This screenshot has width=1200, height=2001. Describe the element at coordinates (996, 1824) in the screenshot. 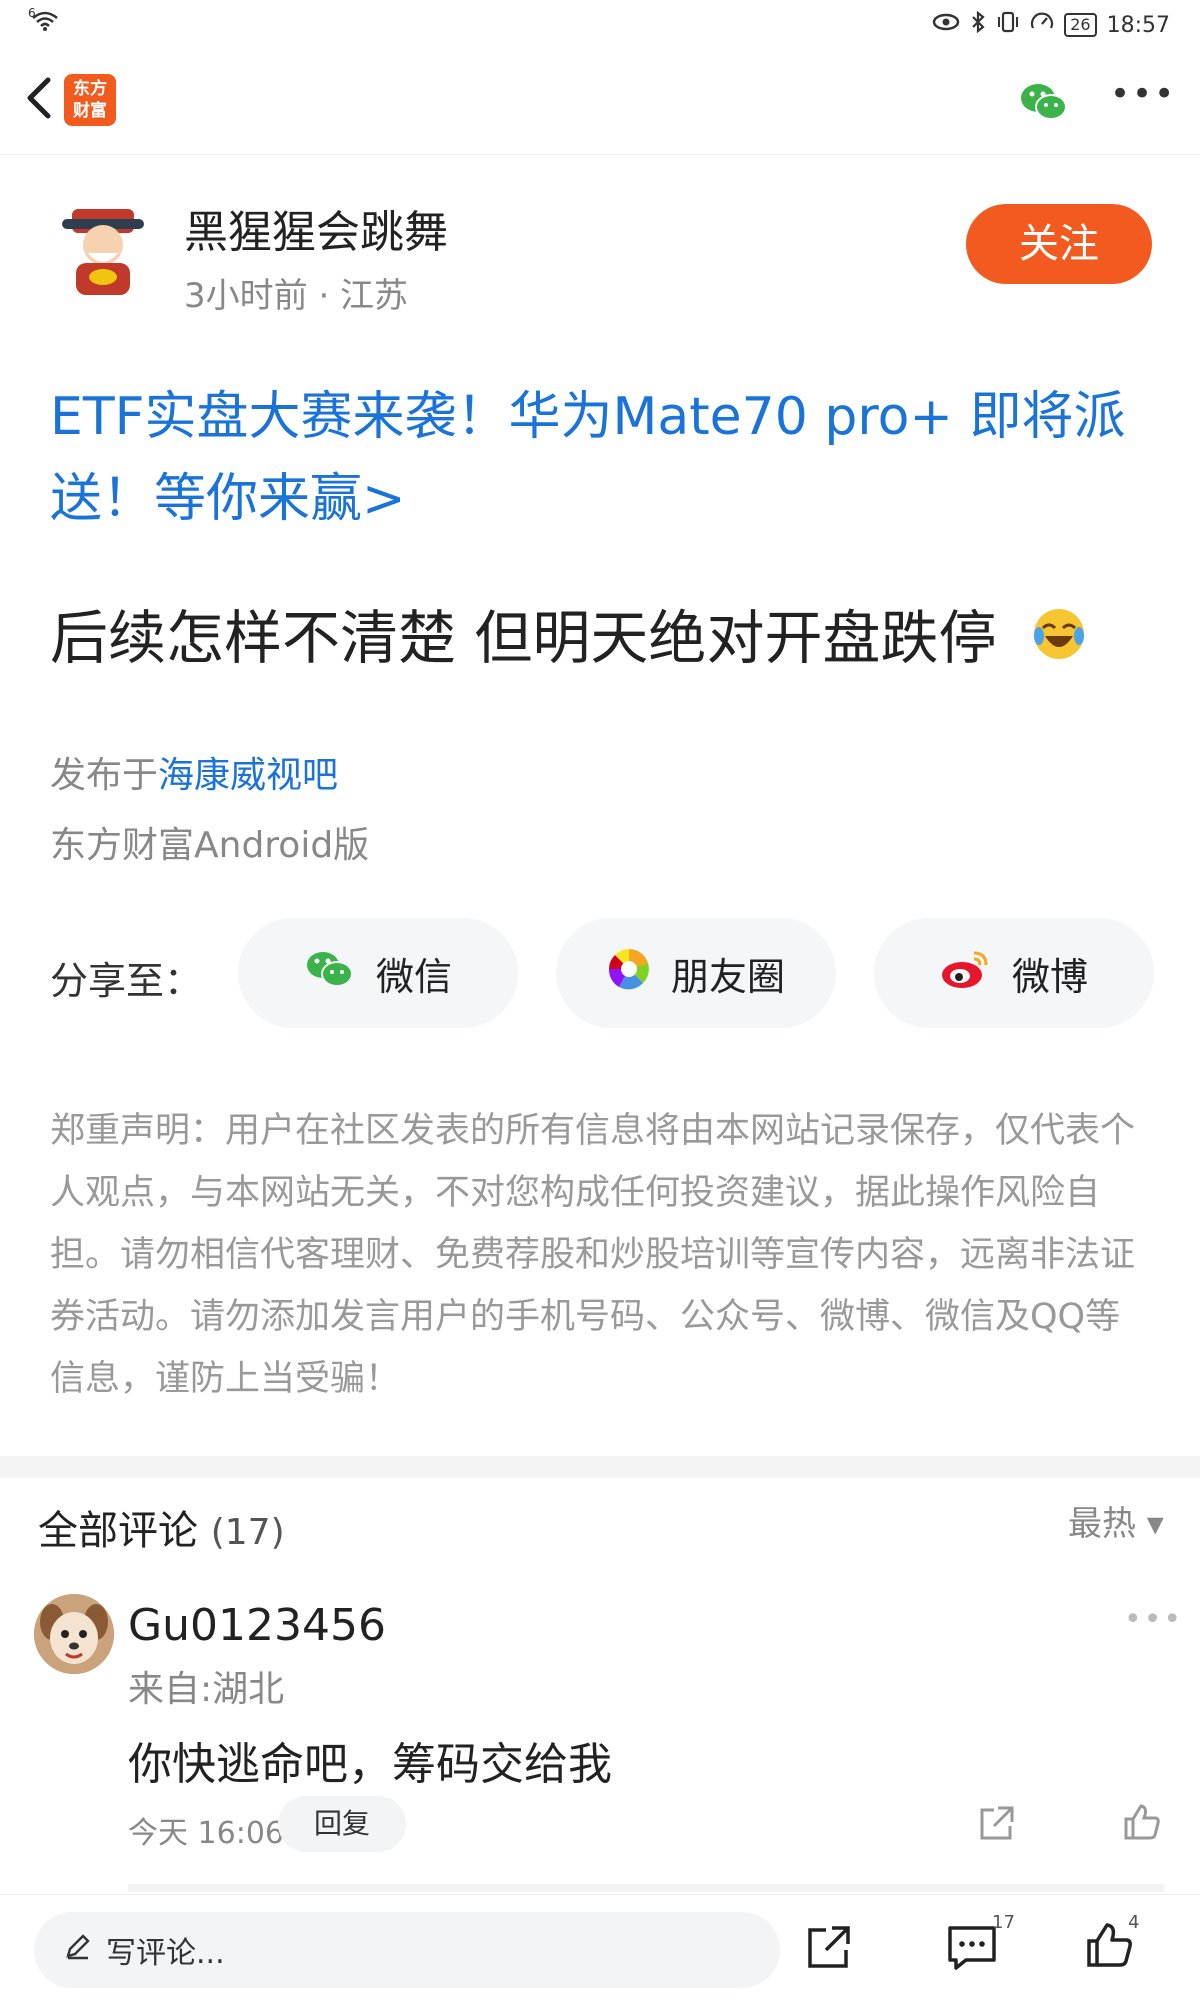

I see `comment-share-icon` at that location.